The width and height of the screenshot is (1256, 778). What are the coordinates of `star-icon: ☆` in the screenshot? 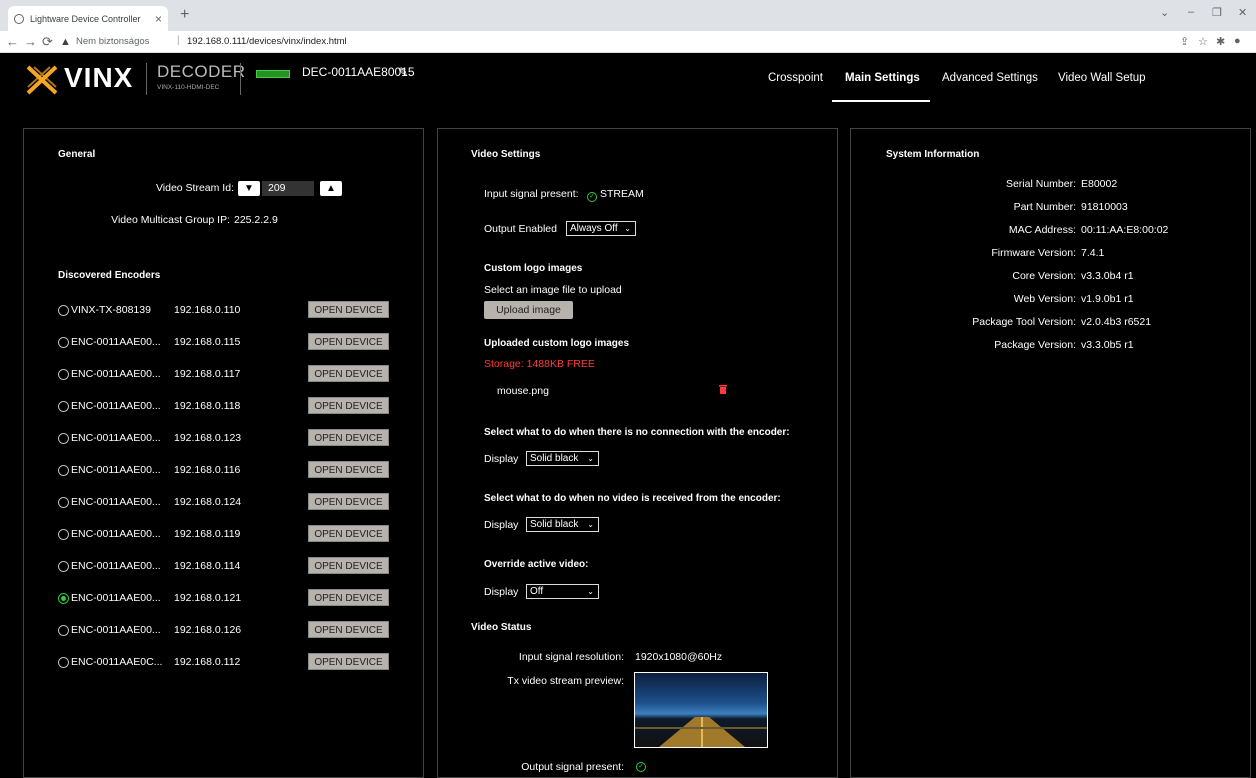 It's located at (1203, 41).